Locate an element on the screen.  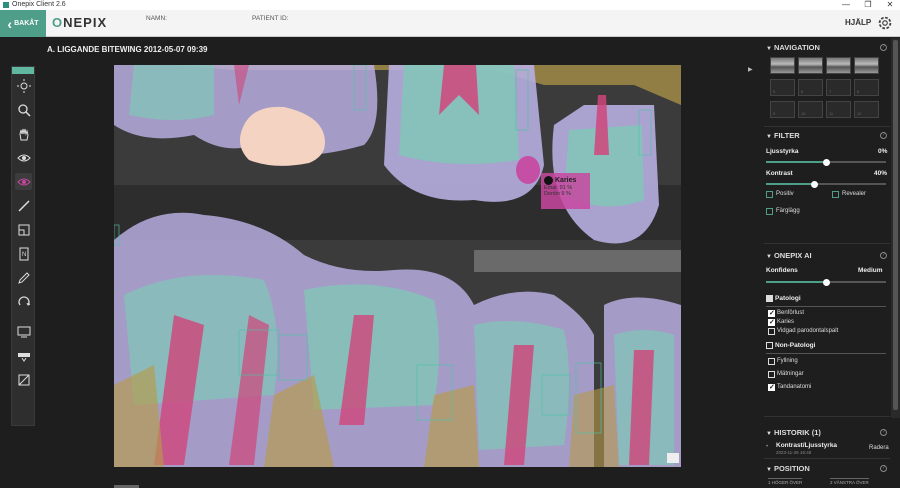
app-icon is located at coordinates (6, 5).